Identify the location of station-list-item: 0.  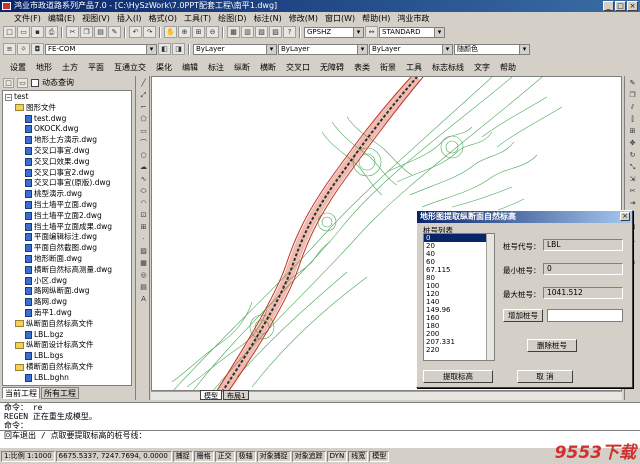
(459, 238).